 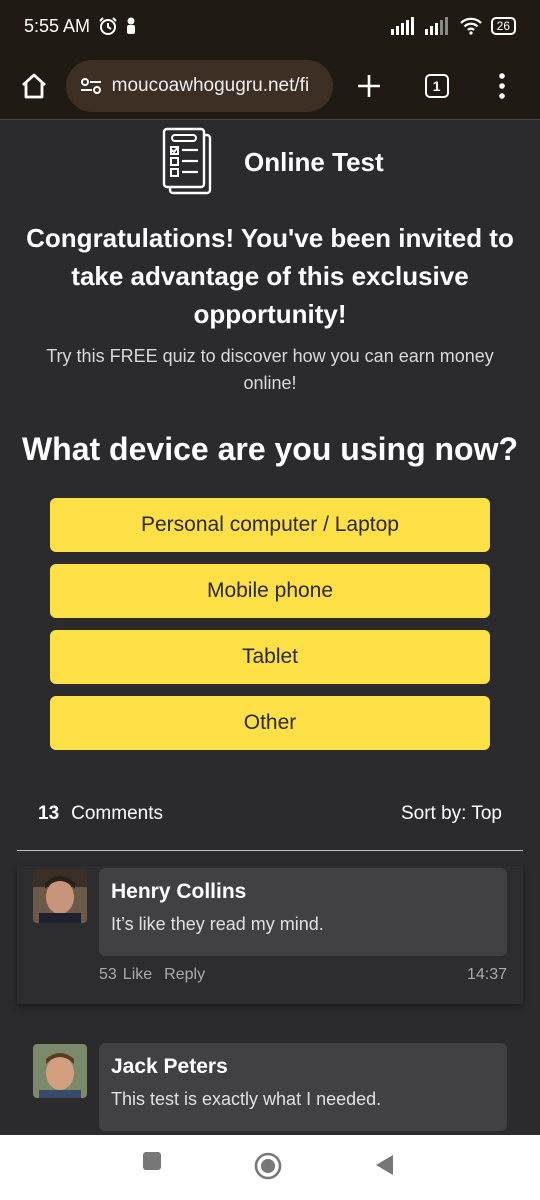 What do you see at coordinates (470, 26) in the screenshot?
I see `wifi-icon` at bounding box center [470, 26].